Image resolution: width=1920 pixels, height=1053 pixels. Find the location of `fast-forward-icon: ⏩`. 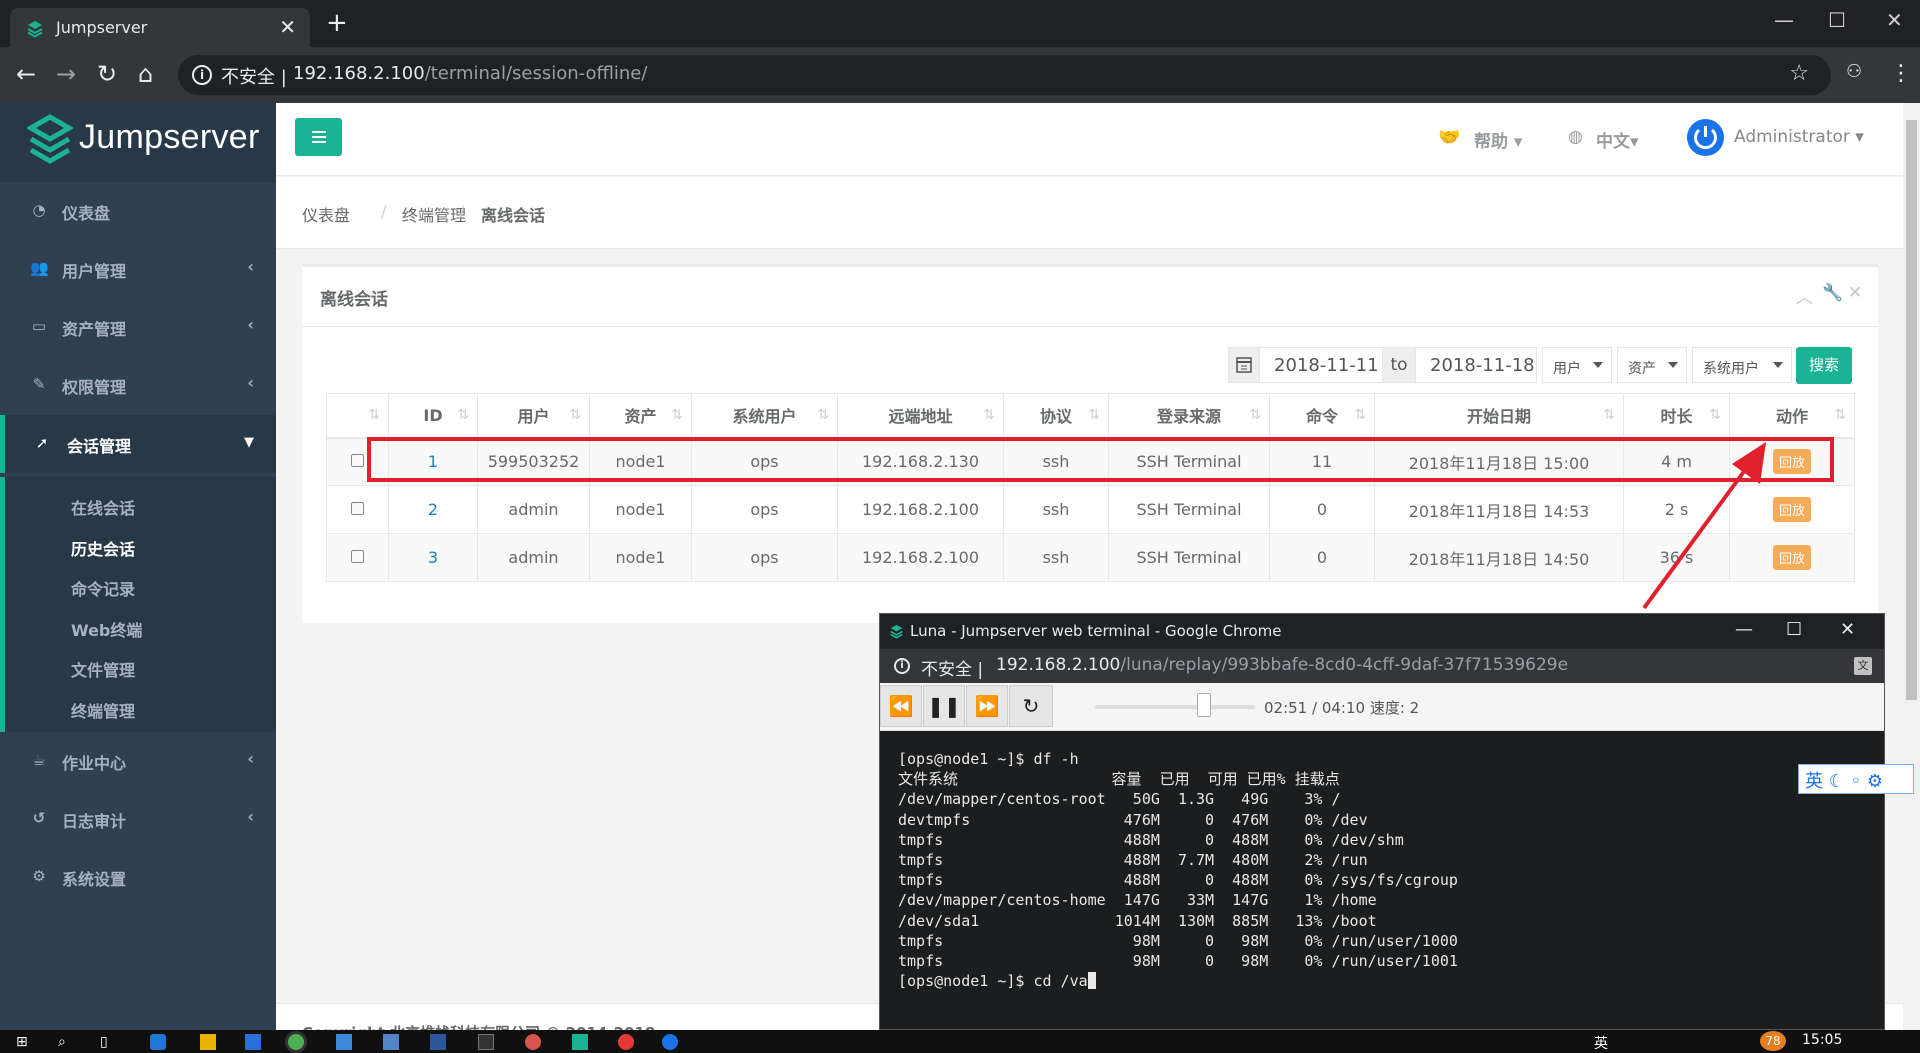

fast-forward-icon: ⏩ is located at coordinates (987, 706).